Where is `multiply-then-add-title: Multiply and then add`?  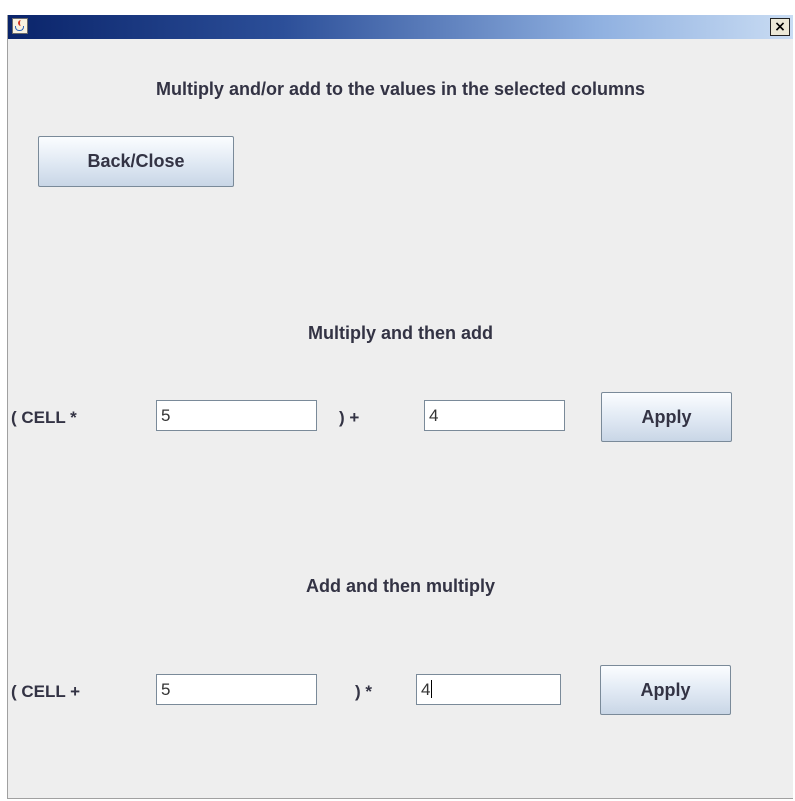
multiply-then-add-title: Multiply and then add is located at coordinates (400, 333).